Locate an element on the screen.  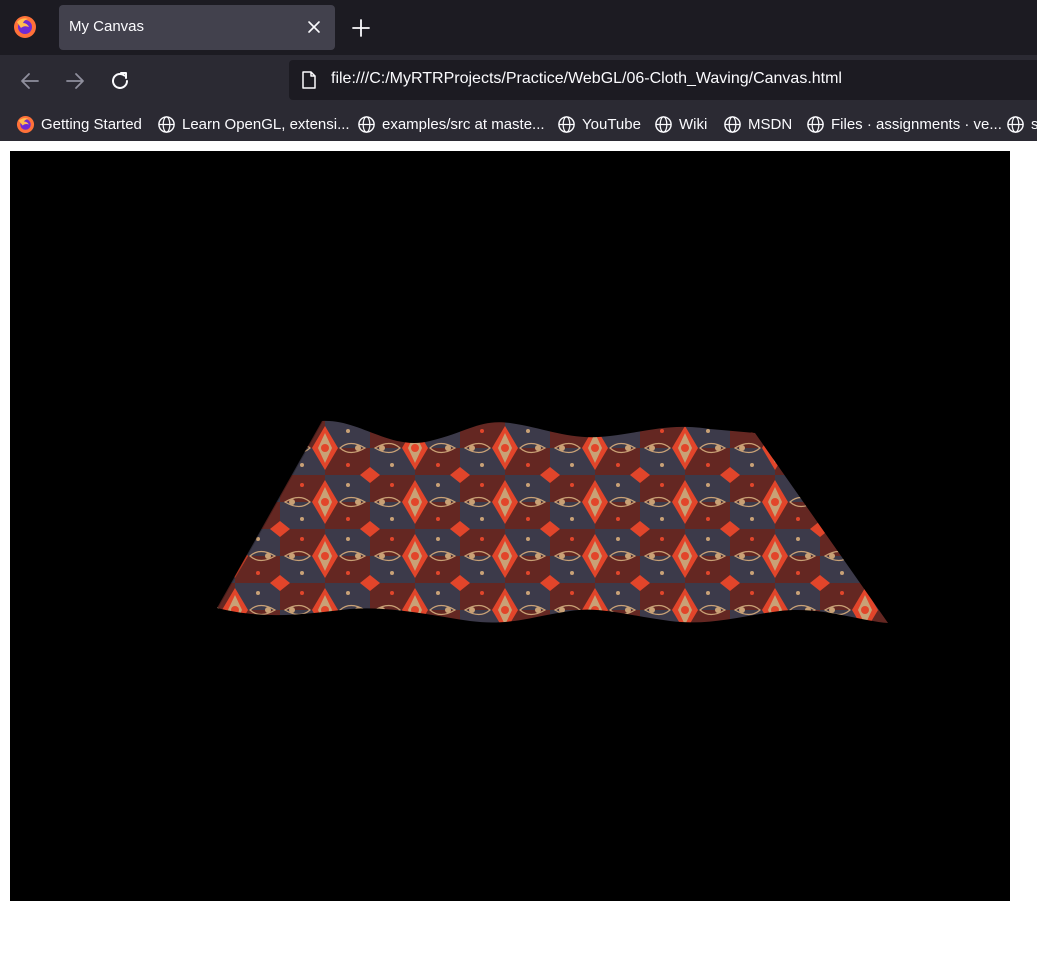
tab-title: My Canvas is located at coordinates (107, 26).